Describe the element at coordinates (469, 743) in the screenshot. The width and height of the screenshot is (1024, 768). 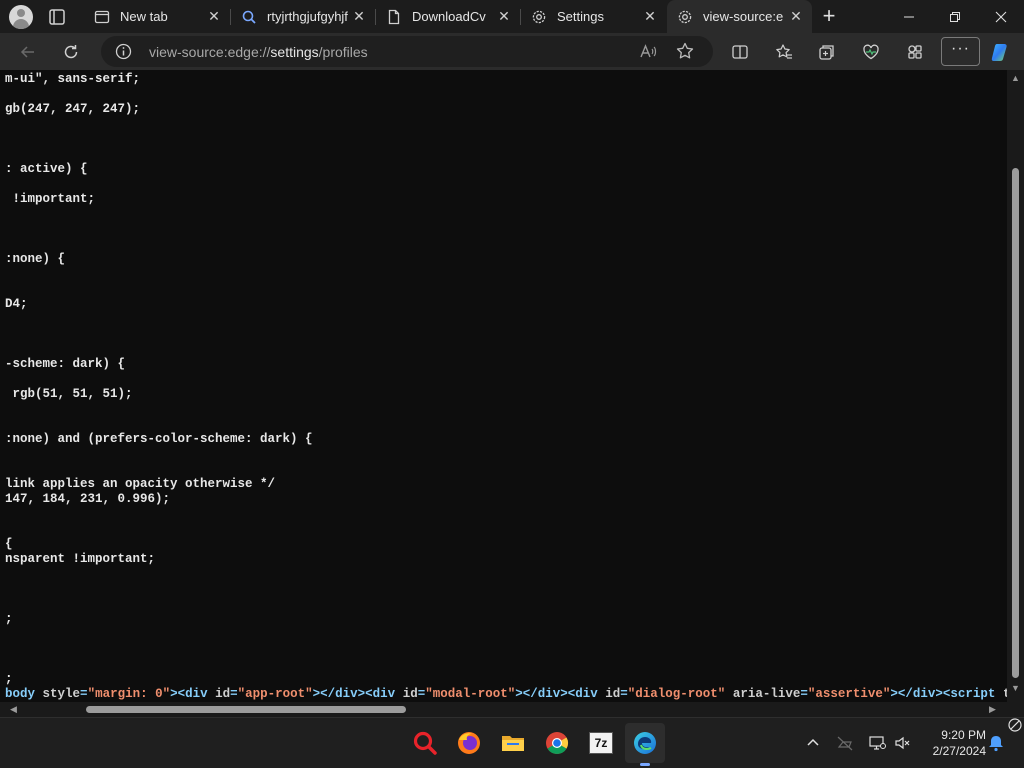
I see `firefox-icon` at that location.